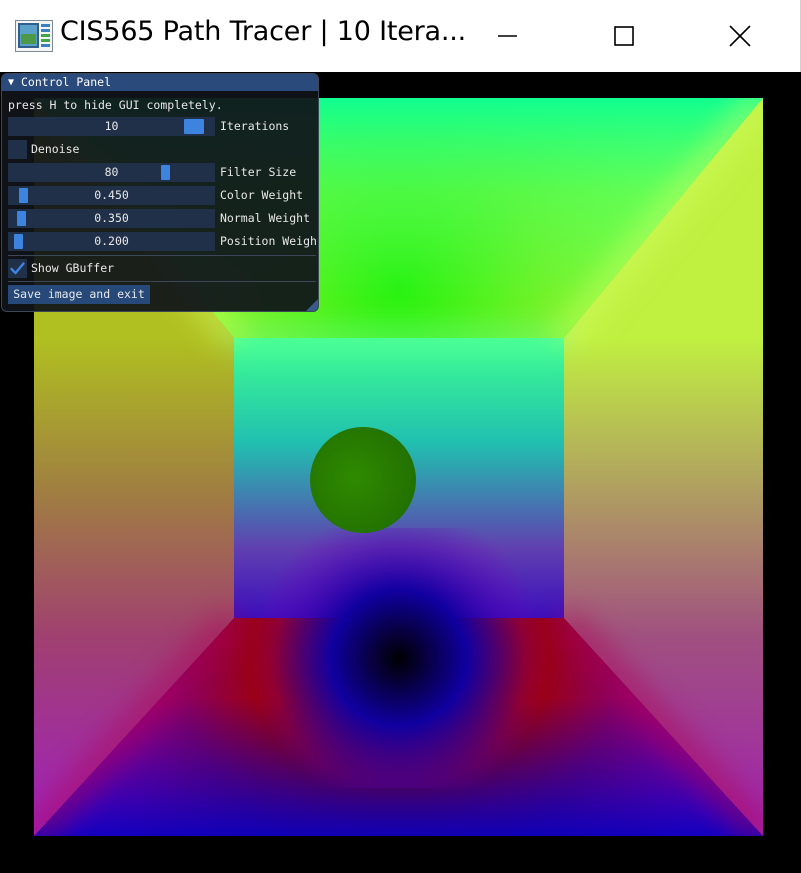  What do you see at coordinates (268, 241) in the screenshot?
I see `position-weight-label: Position Weigh` at bounding box center [268, 241].